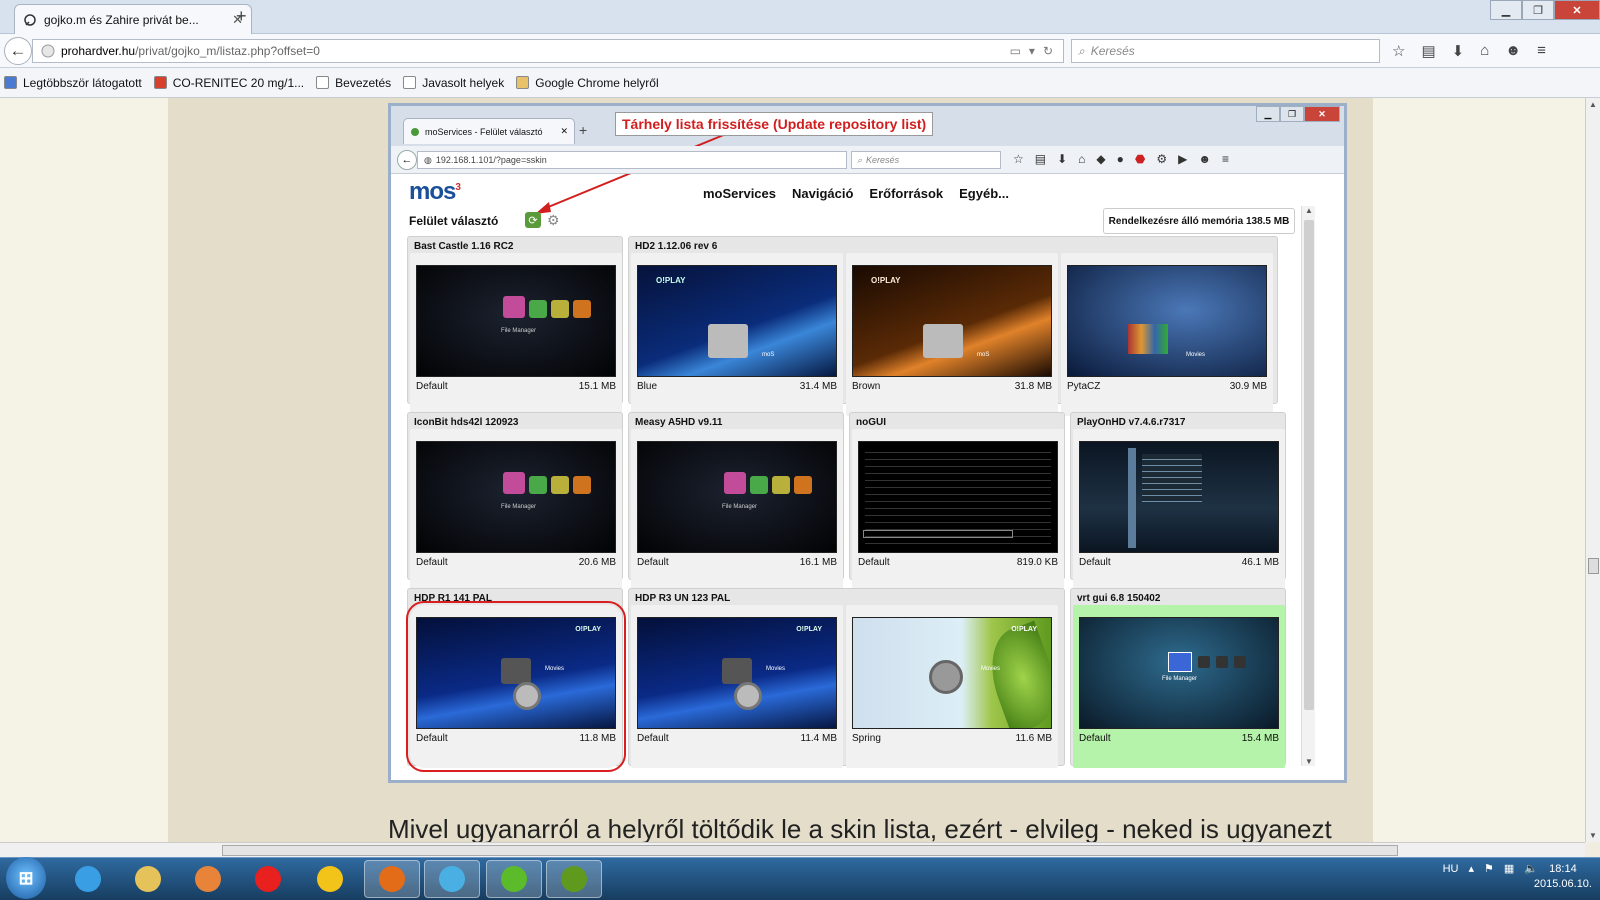 The height and width of the screenshot is (900, 1600). Describe the element at coordinates (1458, 51) in the screenshot. I see `download-icon: ⬇` at that location.